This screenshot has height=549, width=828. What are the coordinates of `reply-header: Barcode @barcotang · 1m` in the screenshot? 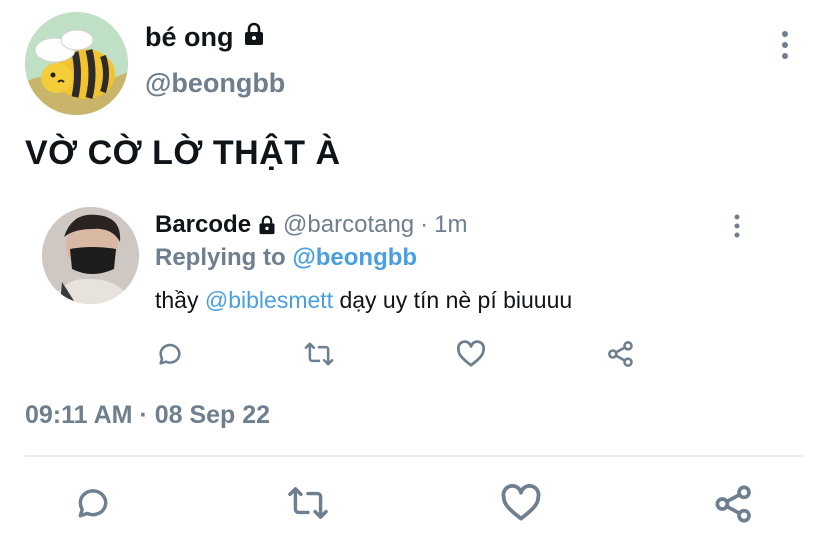 It's located at (311, 225).